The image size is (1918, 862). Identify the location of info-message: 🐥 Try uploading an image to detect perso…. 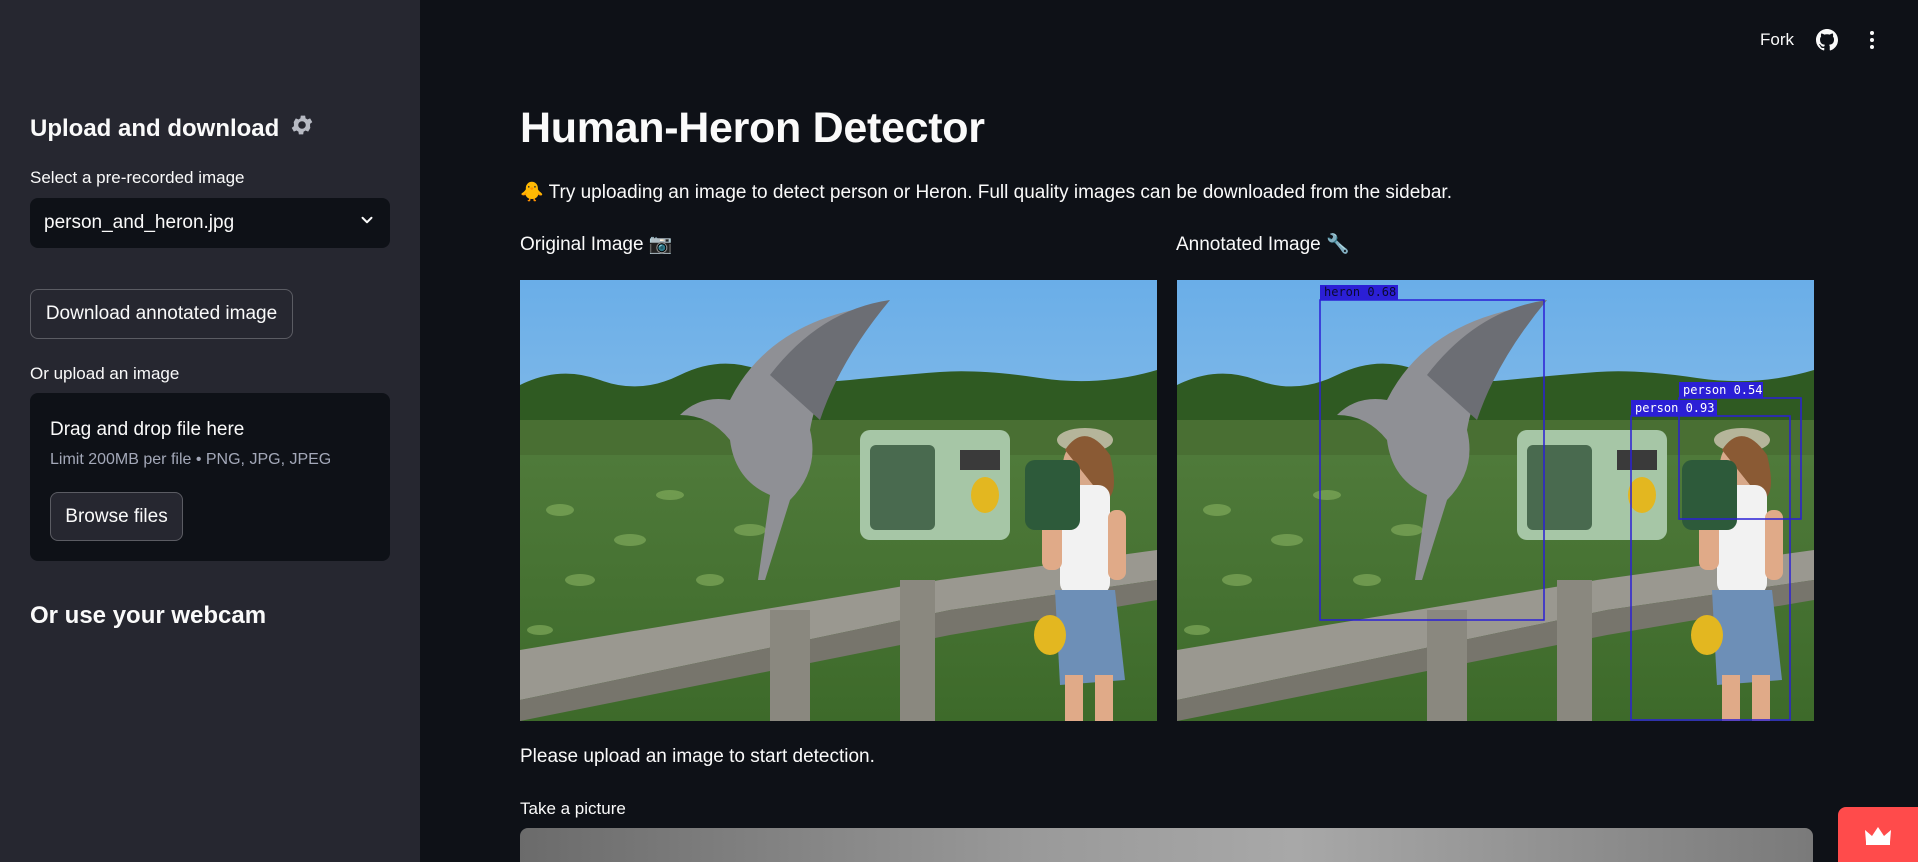
(986, 192).